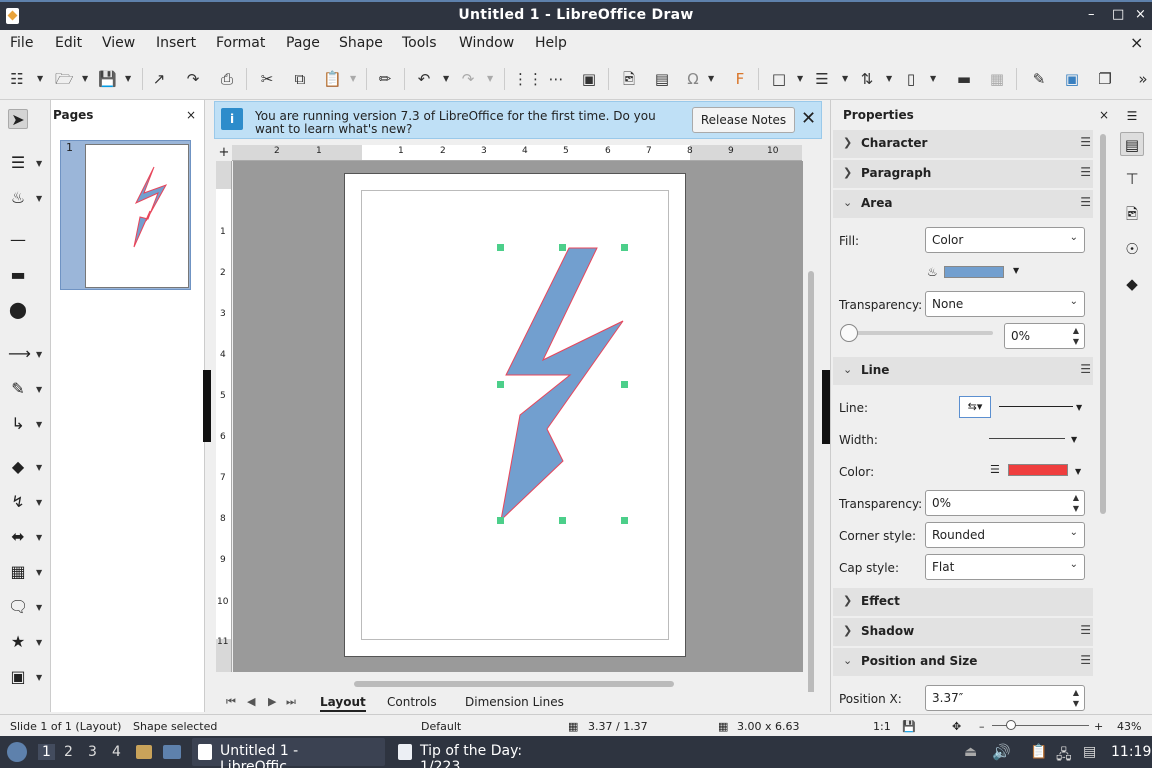  Describe the element at coordinates (1118, 14) in the screenshot. I see `maximize-button: □` at that location.